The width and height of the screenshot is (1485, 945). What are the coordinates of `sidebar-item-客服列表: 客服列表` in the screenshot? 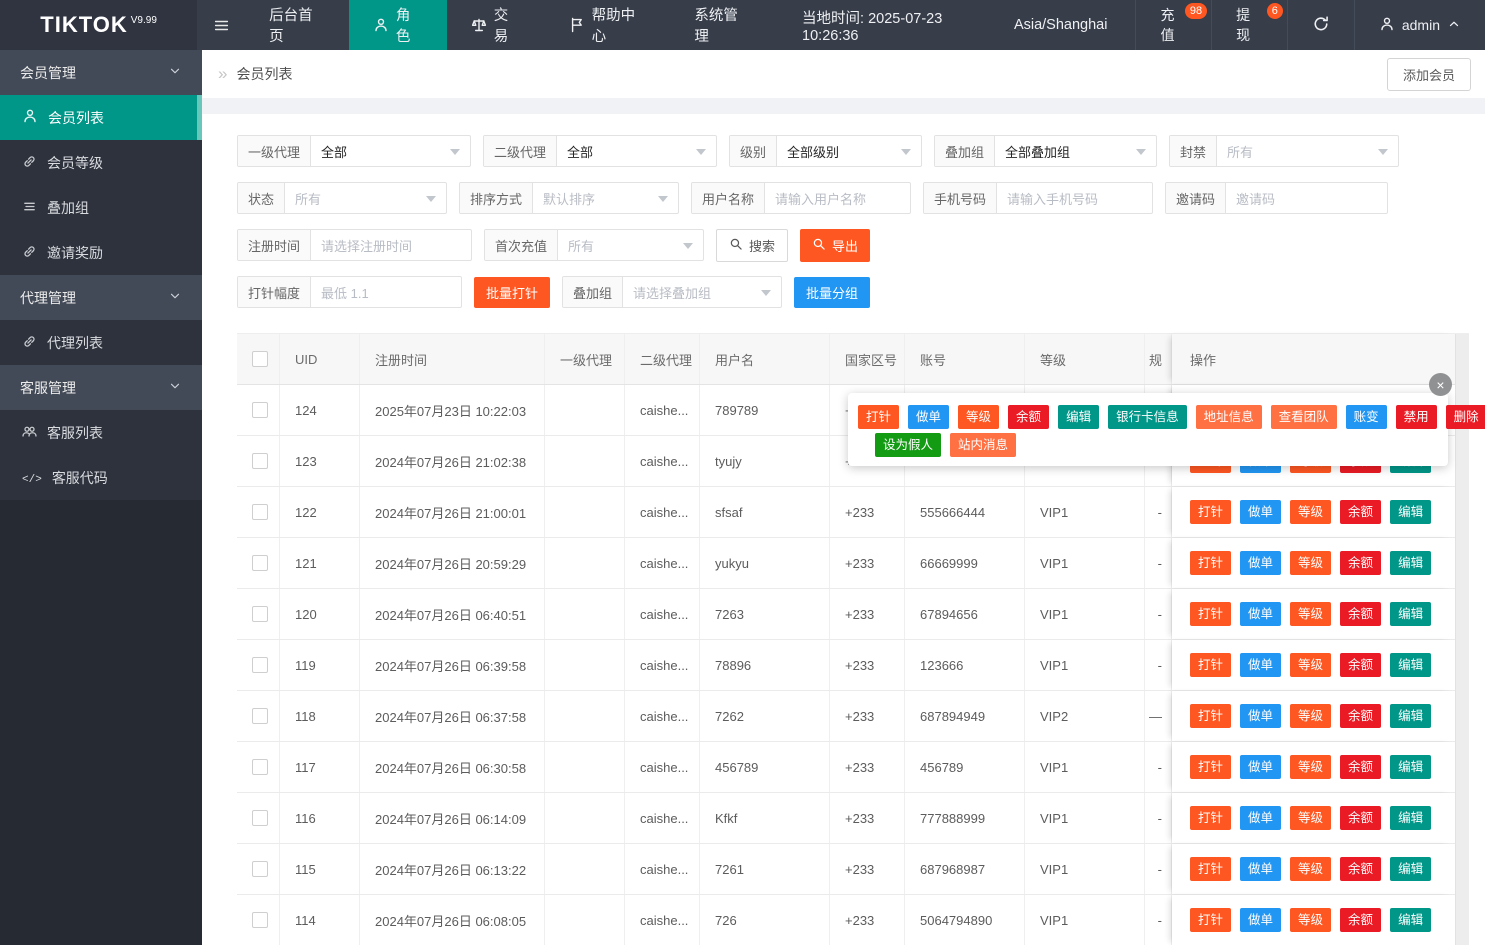 It's located at (101, 432).